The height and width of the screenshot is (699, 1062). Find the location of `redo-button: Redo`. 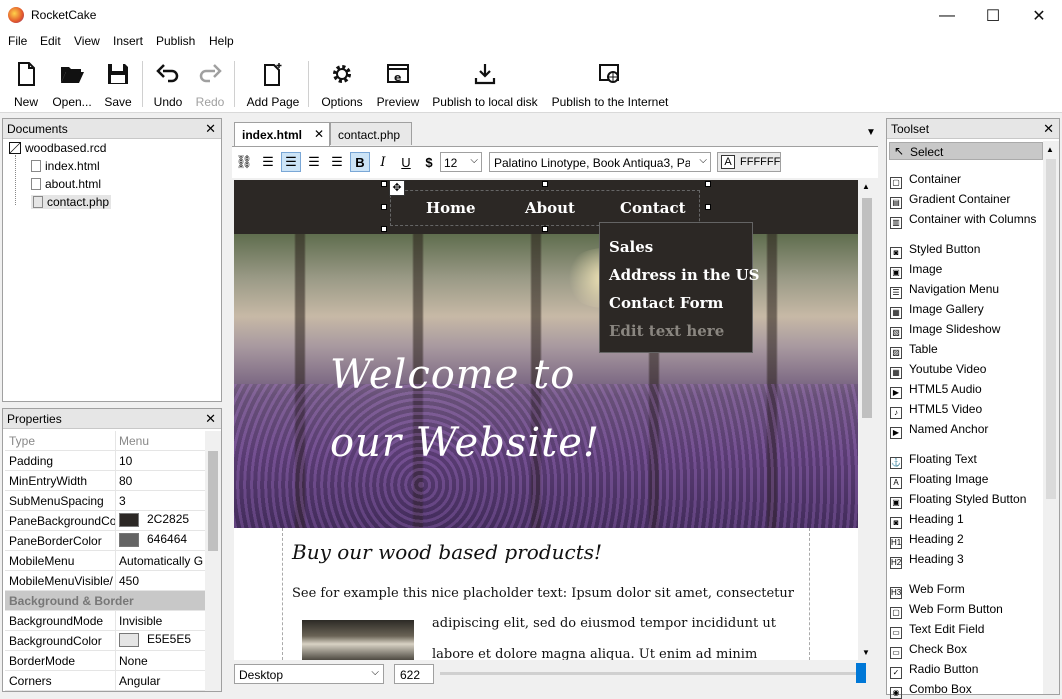

redo-button: Redo is located at coordinates (210, 83).